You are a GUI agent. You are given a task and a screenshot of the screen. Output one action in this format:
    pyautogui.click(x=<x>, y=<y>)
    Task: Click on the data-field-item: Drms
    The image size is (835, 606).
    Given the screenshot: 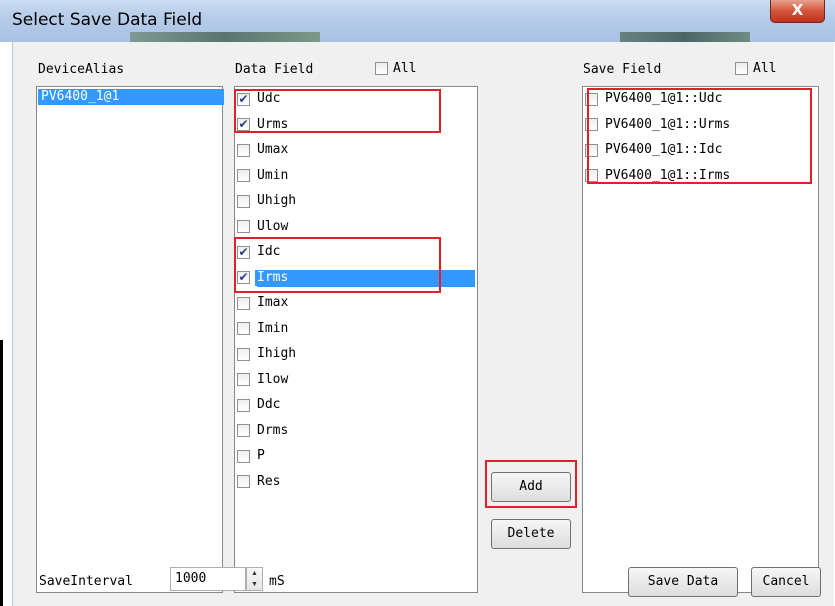 What is the action you would take?
    pyautogui.click(x=263, y=431)
    